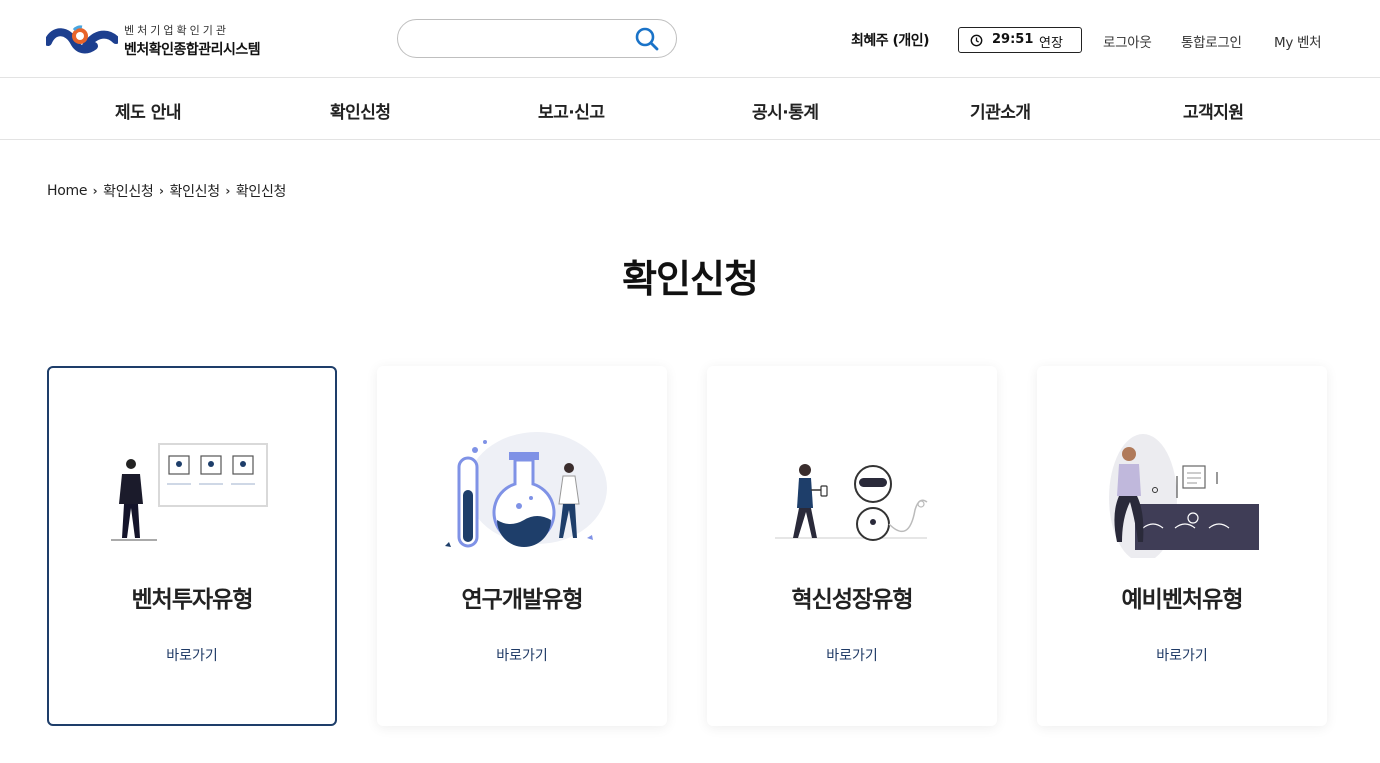 The width and height of the screenshot is (1380, 763). What do you see at coordinates (67, 191) in the screenshot?
I see `breadcrumb-home: Home` at bounding box center [67, 191].